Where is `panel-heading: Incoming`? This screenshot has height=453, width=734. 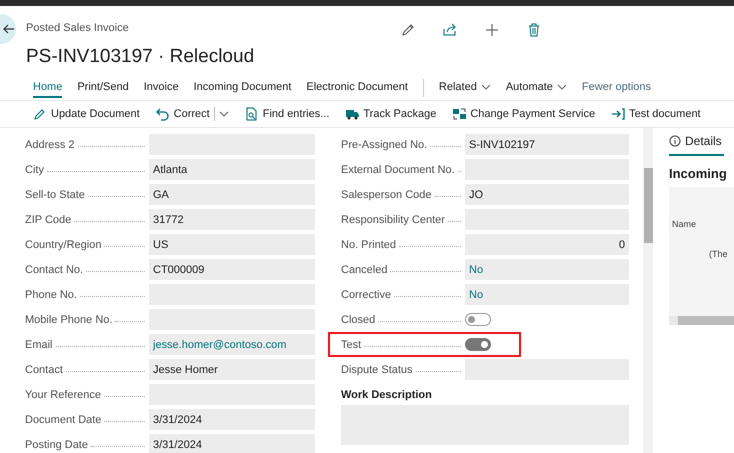 panel-heading: Incoming is located at coordinates (698, 173).